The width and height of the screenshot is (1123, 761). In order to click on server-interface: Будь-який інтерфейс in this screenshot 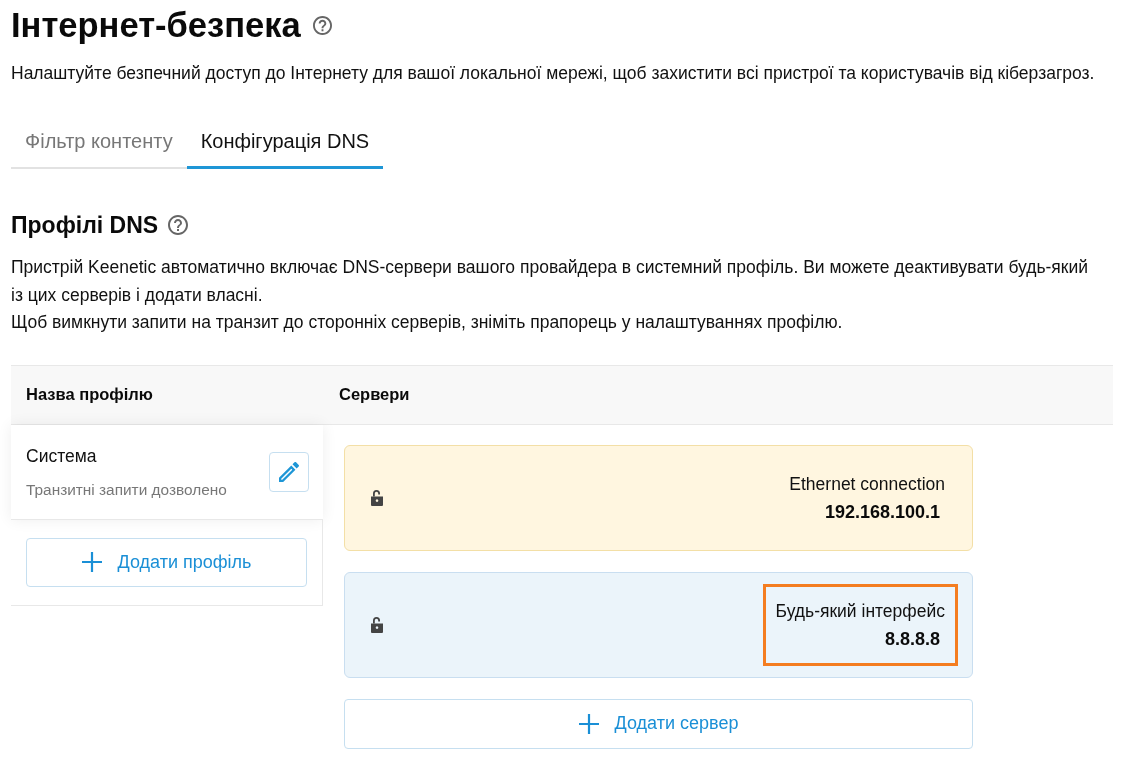, I will do `click(860, 611)`.